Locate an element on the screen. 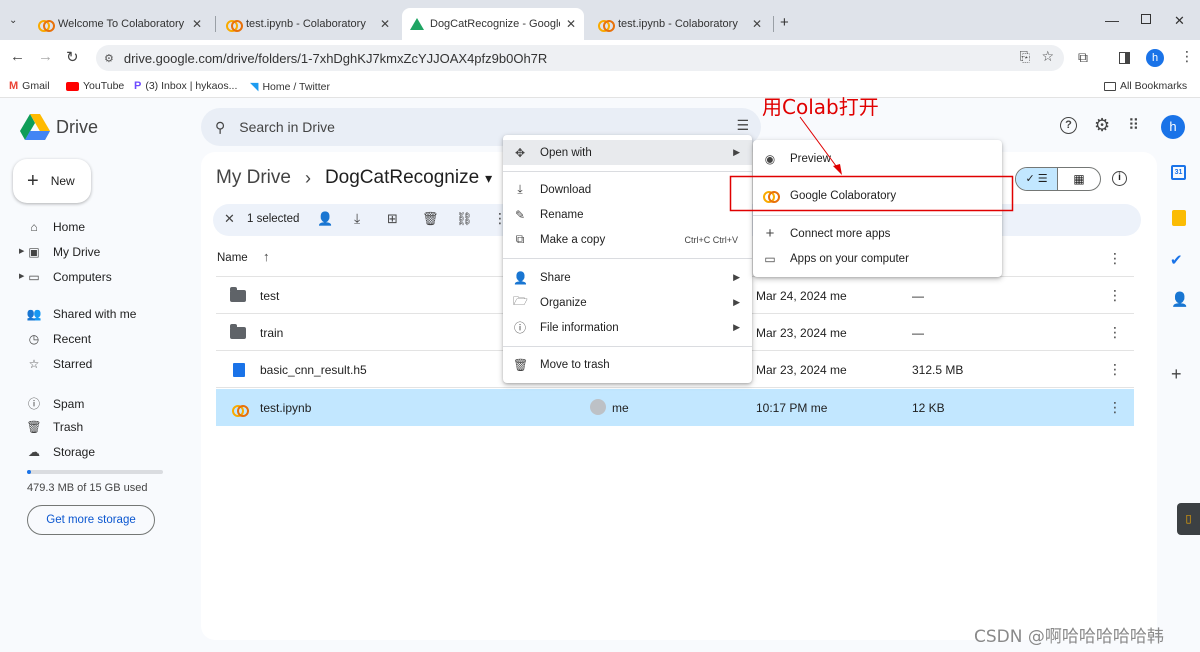 Image resolution: width=1200 pixels, height=652 pixels. annotation-highlight-box is located at coordinates (871, 193).